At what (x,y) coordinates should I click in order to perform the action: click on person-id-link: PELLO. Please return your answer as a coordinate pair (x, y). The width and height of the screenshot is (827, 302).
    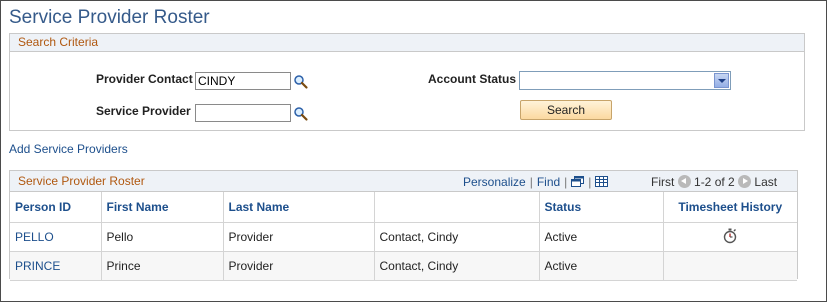
    Looking at the image, I should click on (34, 237).